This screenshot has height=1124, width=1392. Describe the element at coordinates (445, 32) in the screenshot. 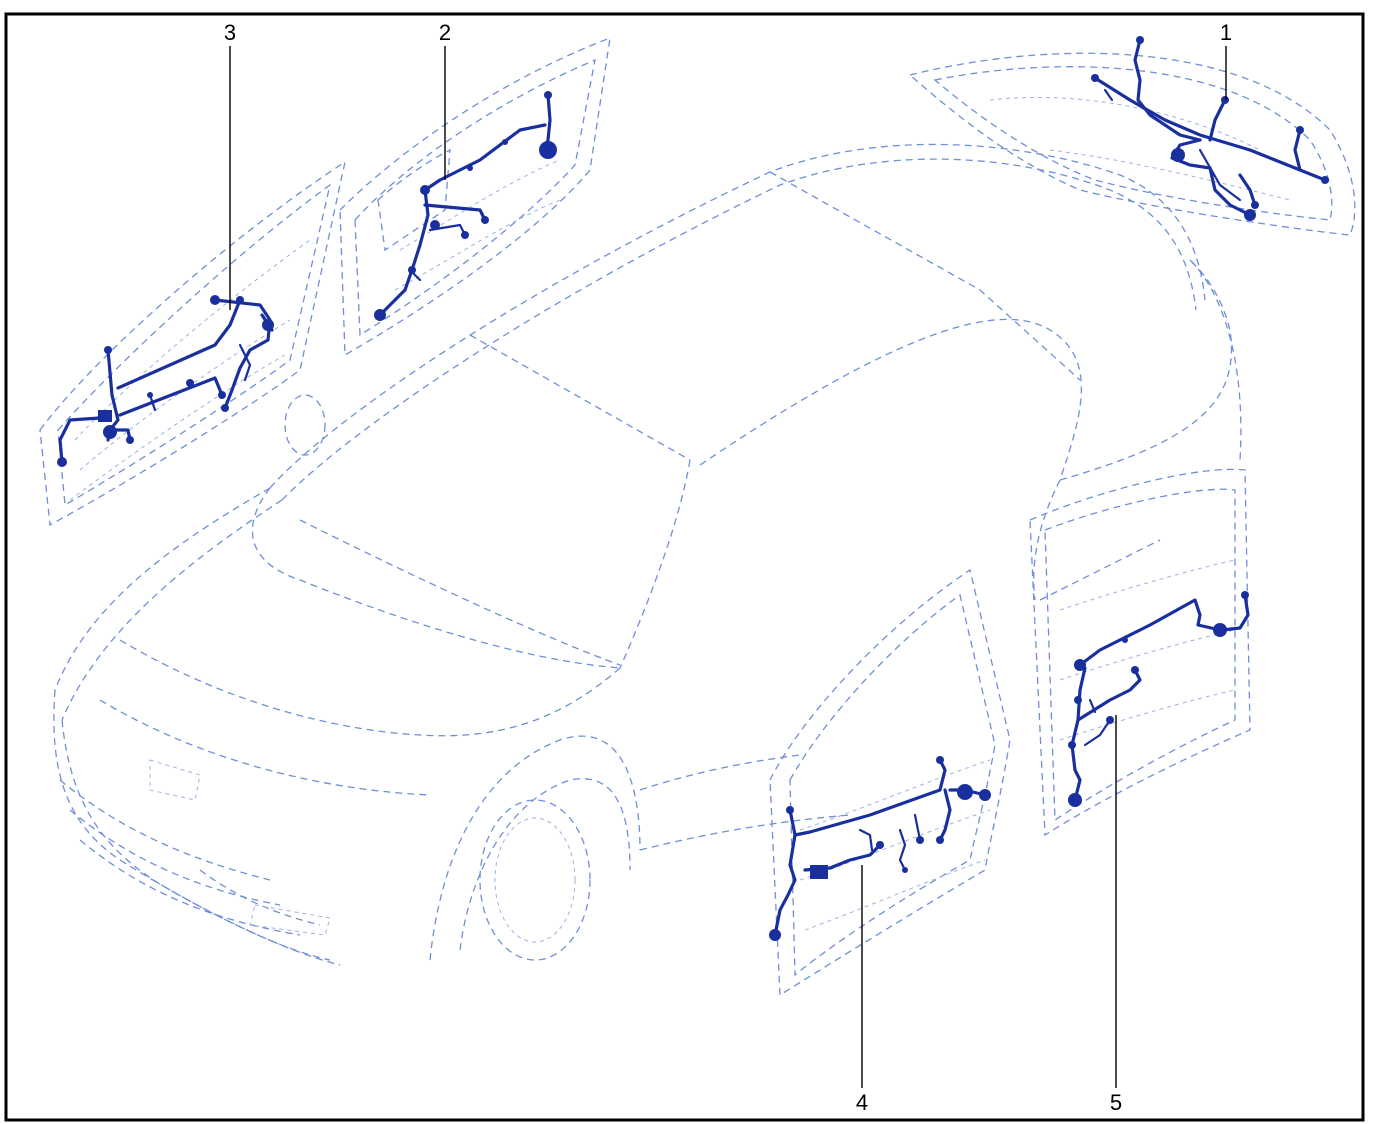

I see `callout-label-2: 2` at that location.